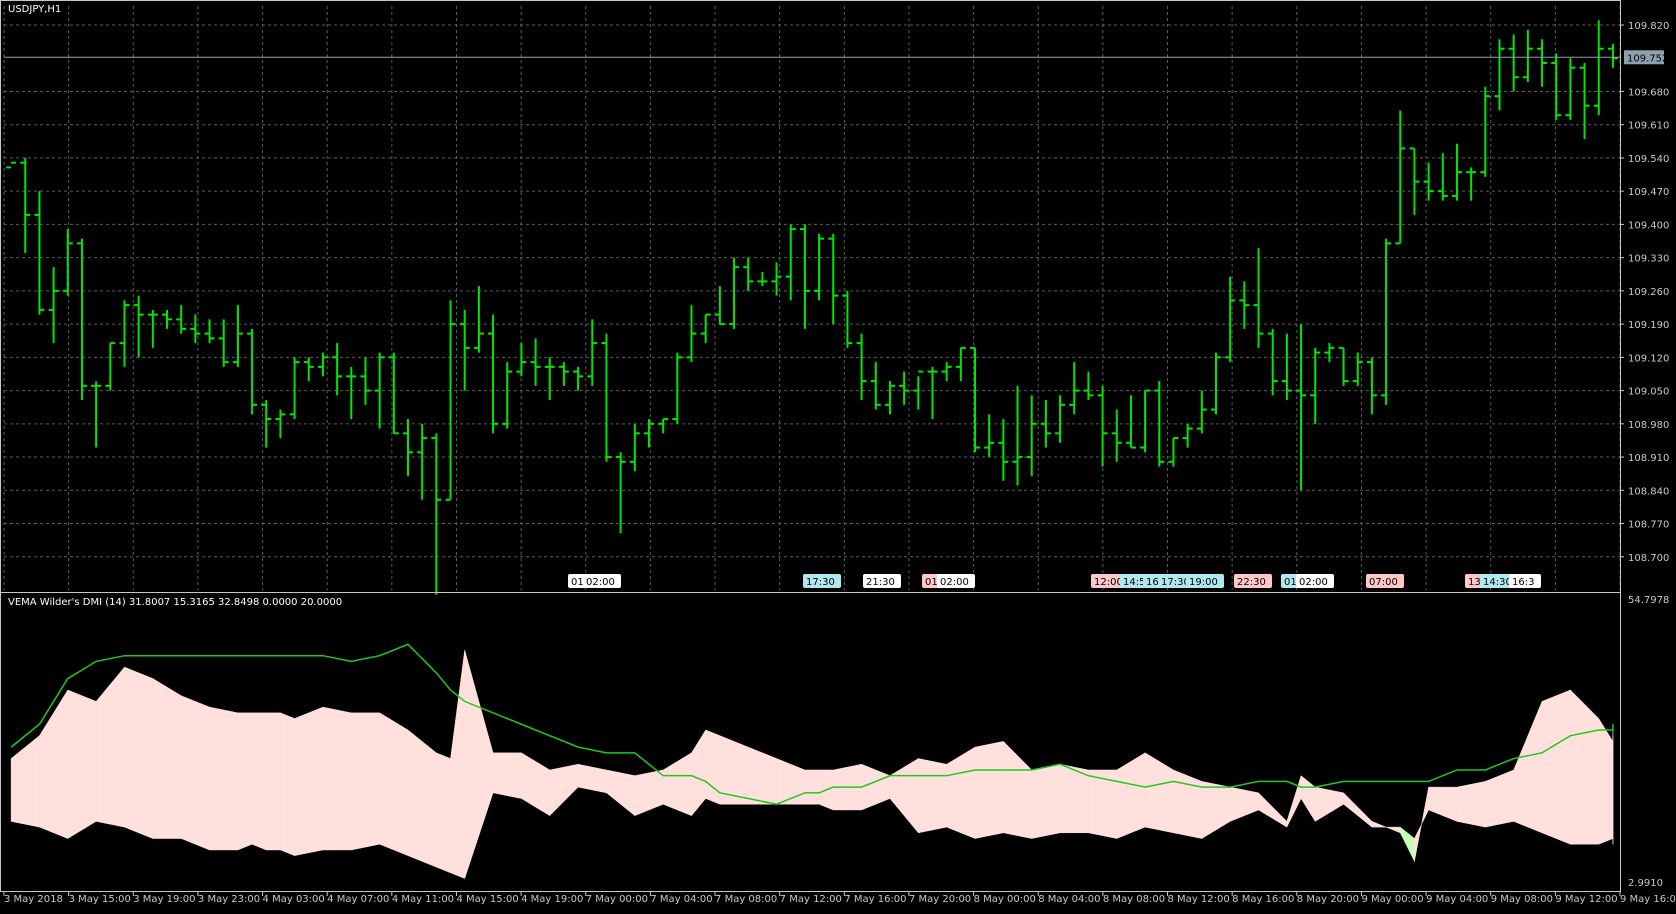 This screenshot has width=1676, height=914. I want to click on time-tick-label: 7 May 20:00, so click(940, 899).